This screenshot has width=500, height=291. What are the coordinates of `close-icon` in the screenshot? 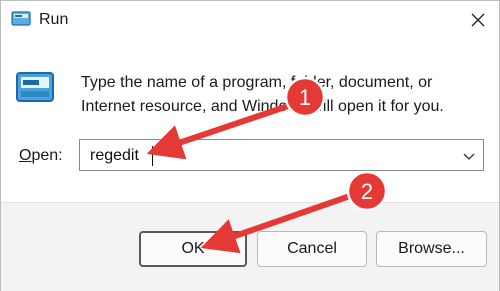 It's located at (478, 20).